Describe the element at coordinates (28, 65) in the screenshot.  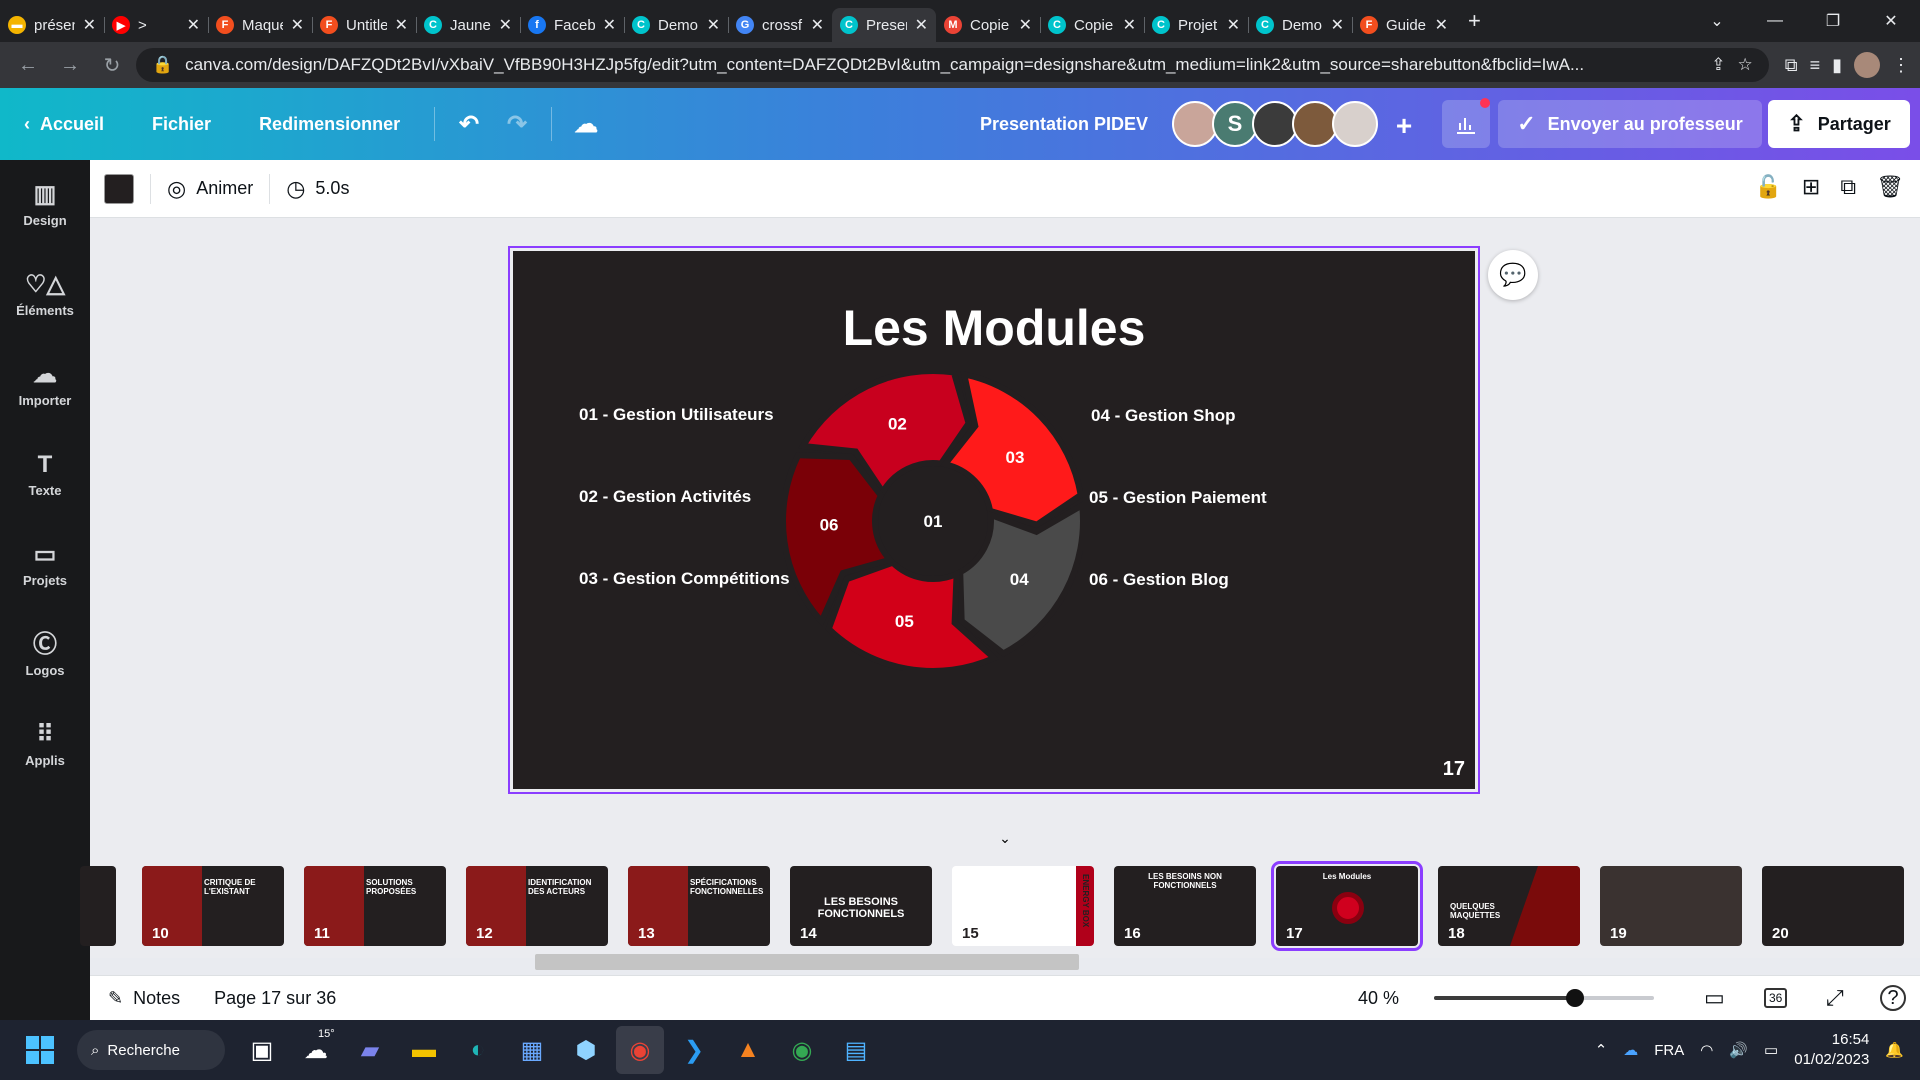
I see `back-icon: ←` at that location.